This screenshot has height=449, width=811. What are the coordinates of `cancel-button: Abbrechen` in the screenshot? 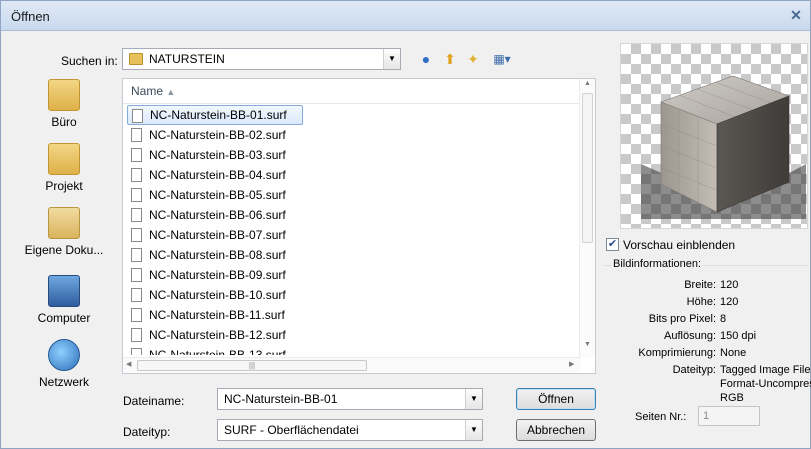 It's located at (556, 430).